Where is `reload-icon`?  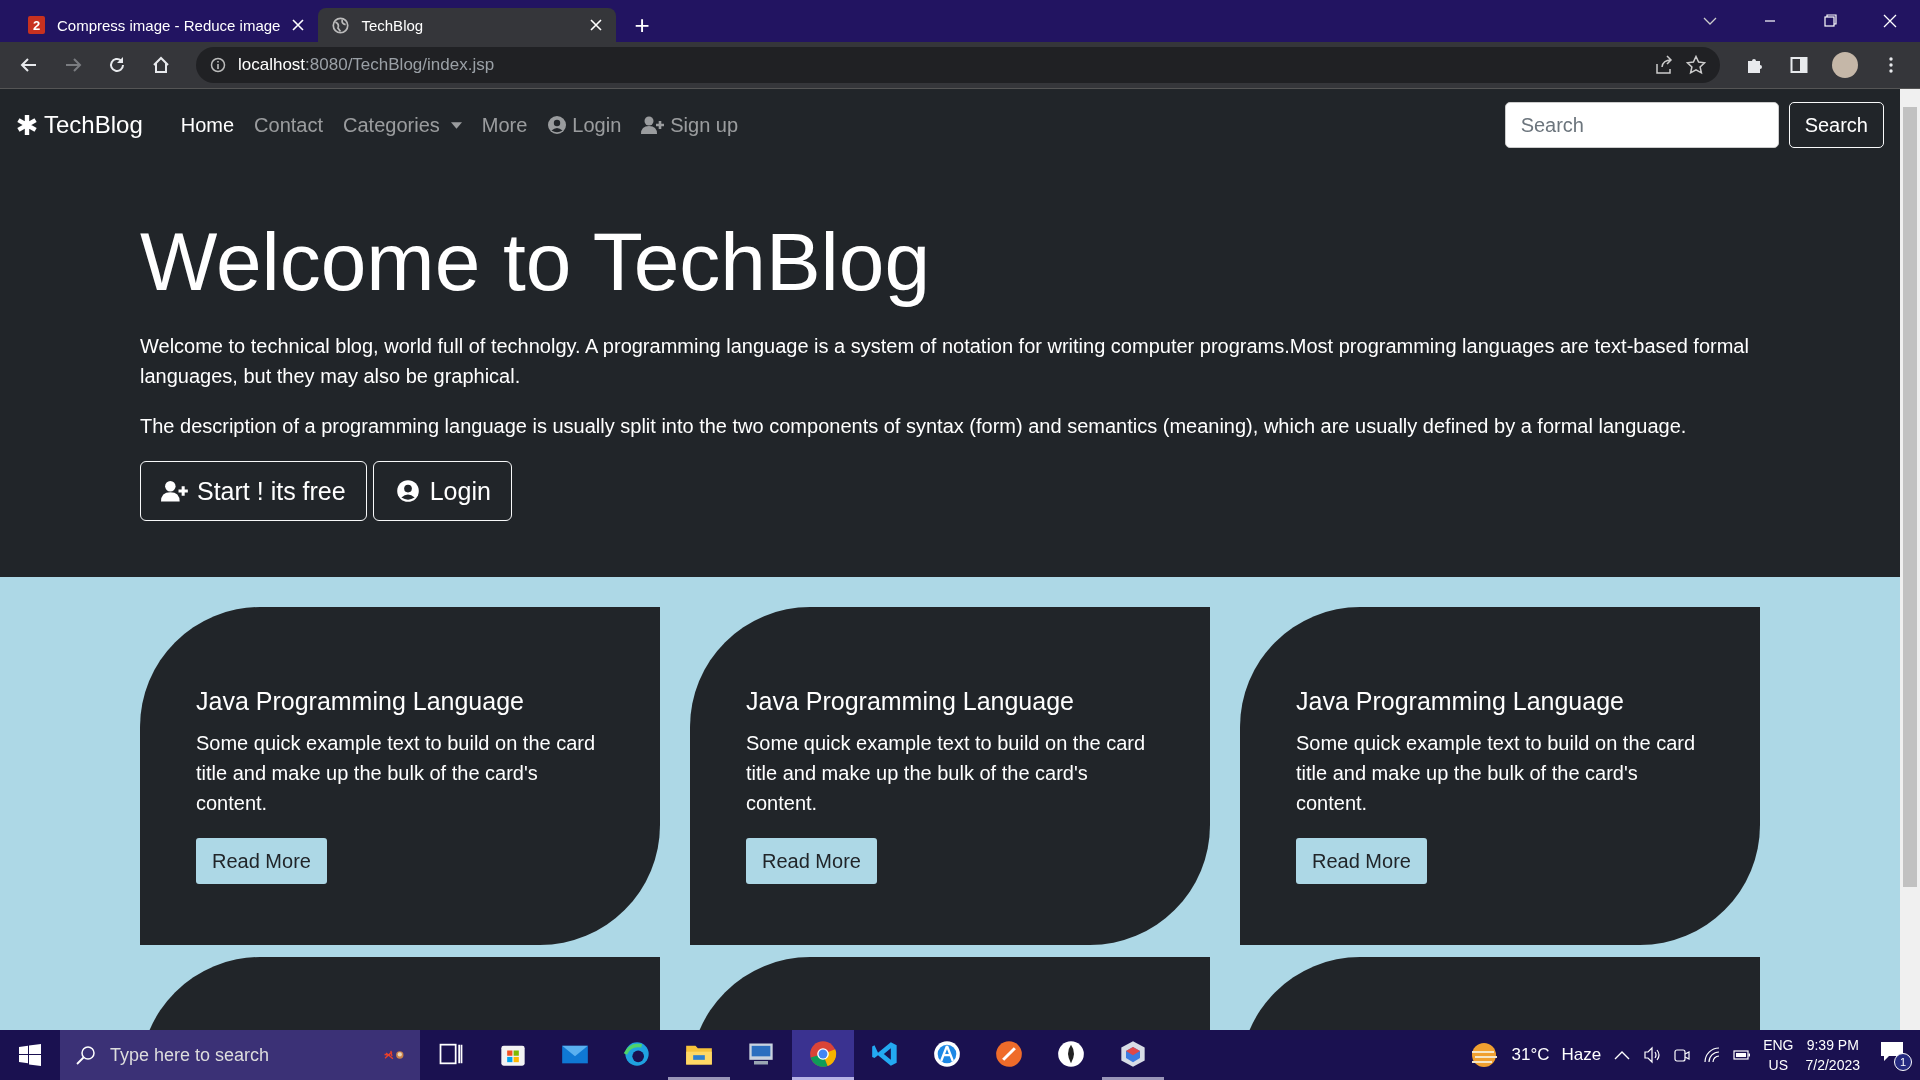 reload-icon is located at coordinates (117, 65).